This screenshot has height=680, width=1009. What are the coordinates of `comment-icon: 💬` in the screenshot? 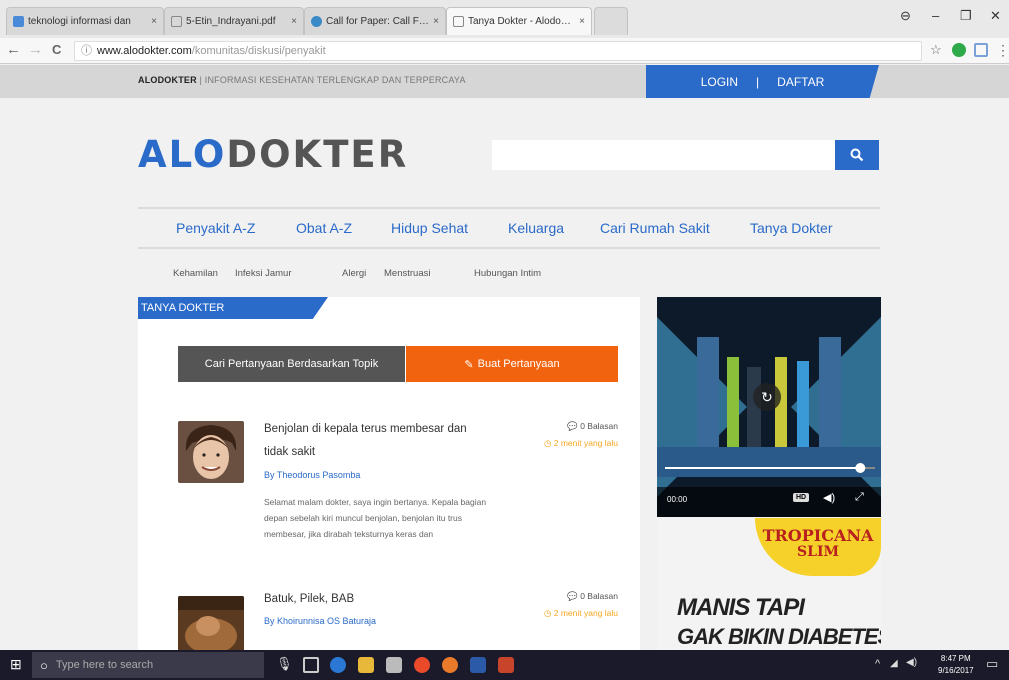 It's located at (572, 426).